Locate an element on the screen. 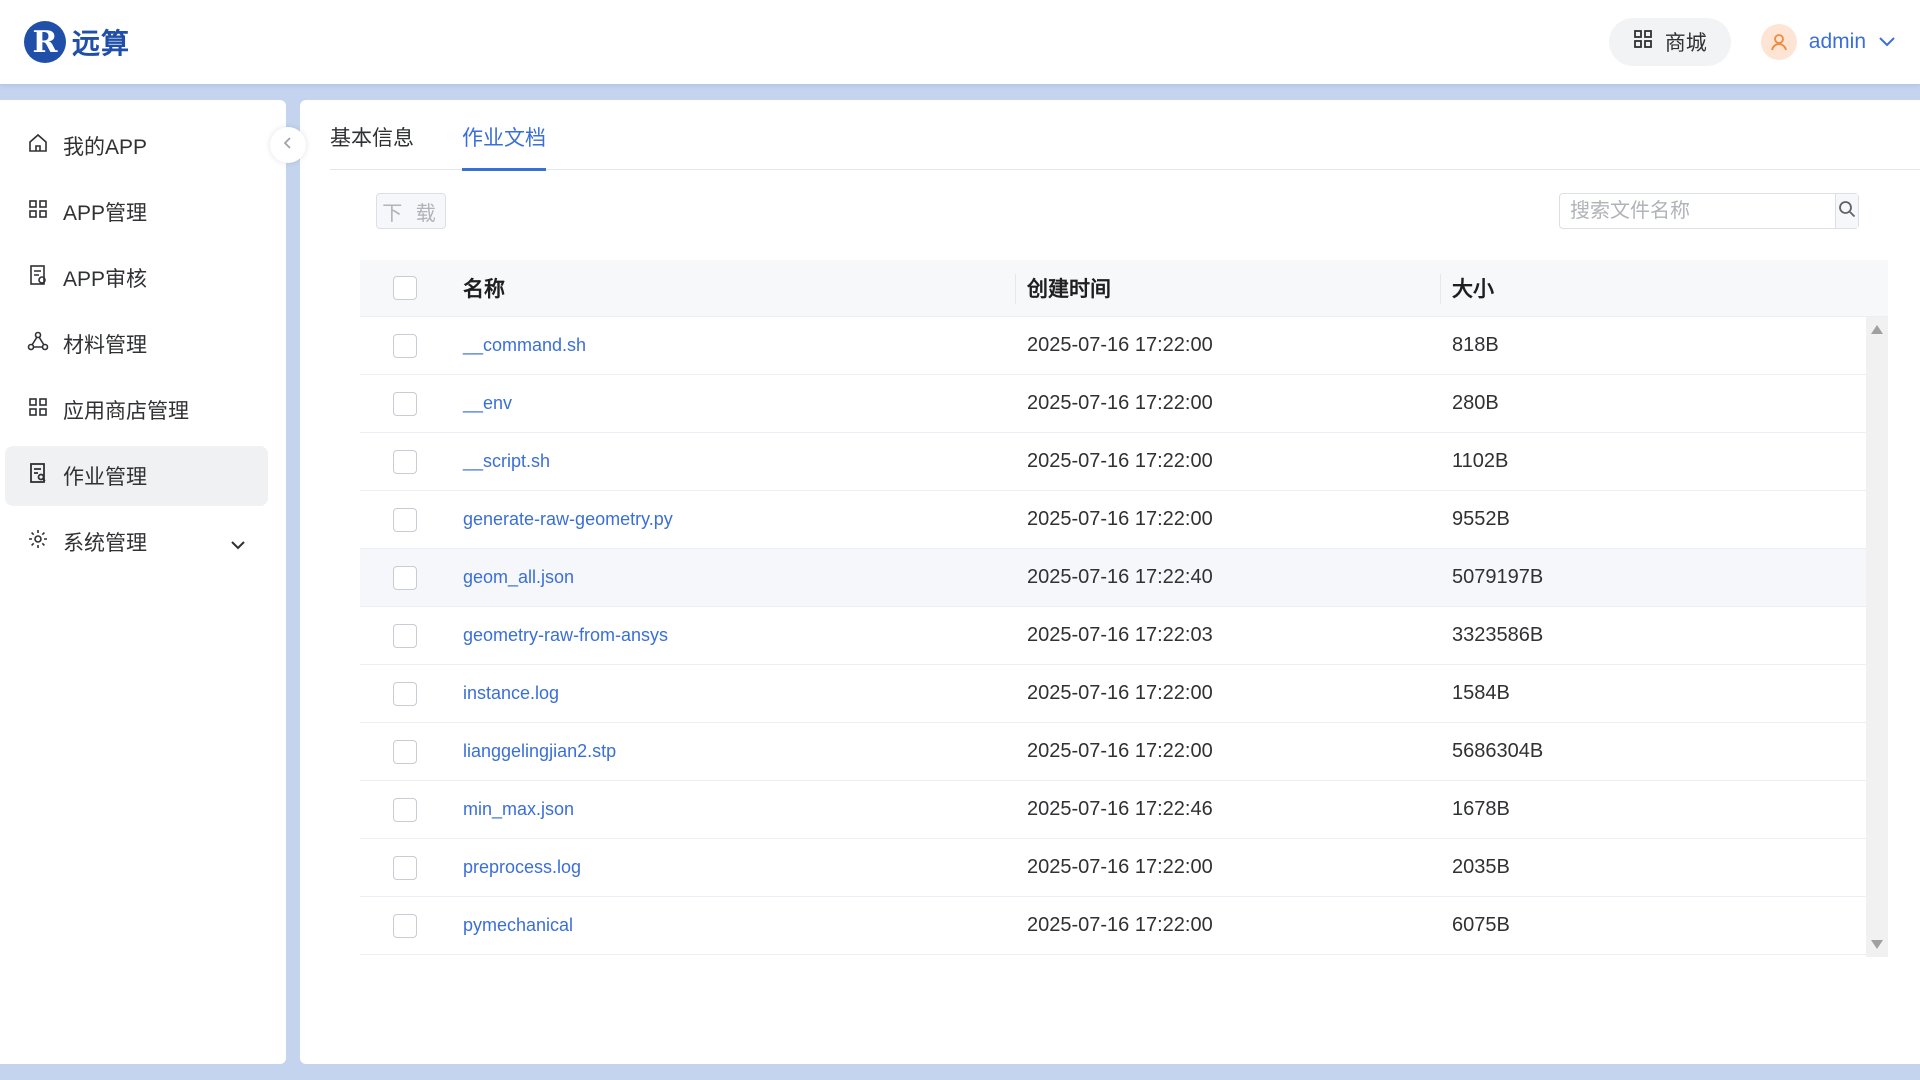  sidebar-item-label: APP审核 is located at coordinates (105, 279).